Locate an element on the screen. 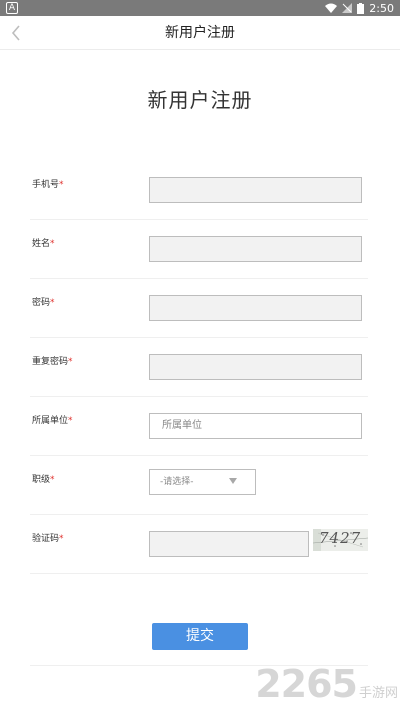 This screenshot has width=400, height=710. phone-input is located at coordinates (255, 190).